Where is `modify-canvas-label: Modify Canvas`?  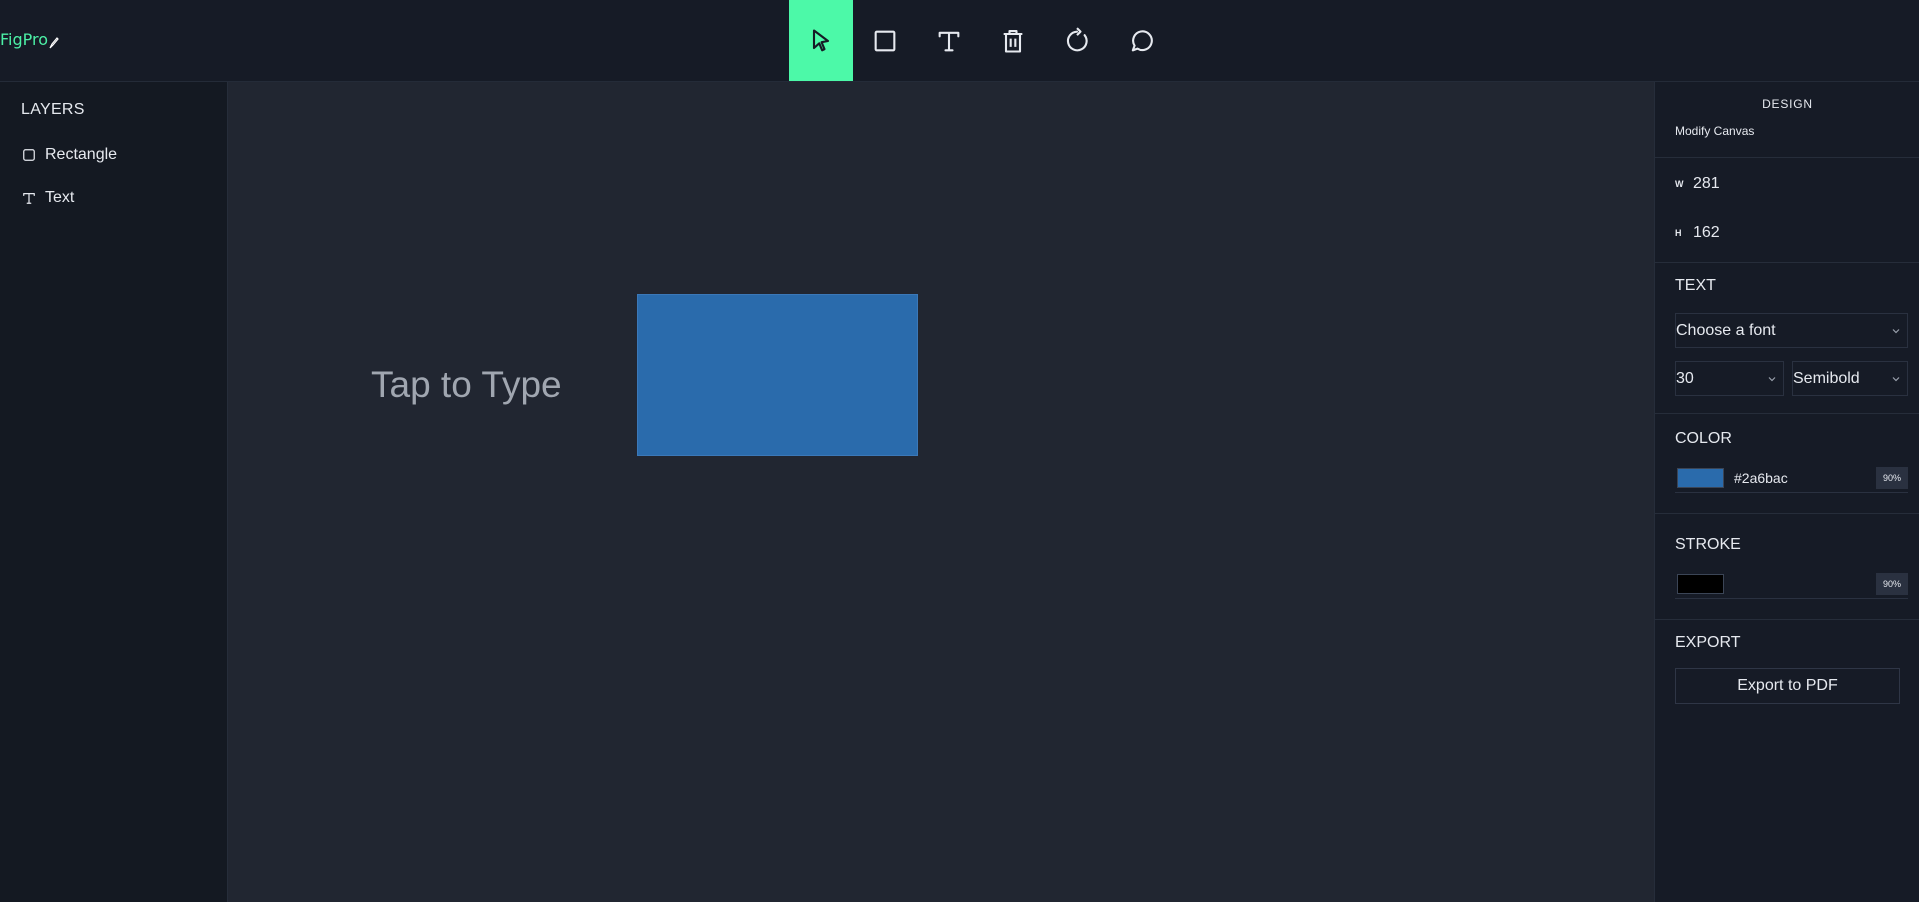 modify-canvas-label: Modify Canvas is located at coordinates (1715, 131).